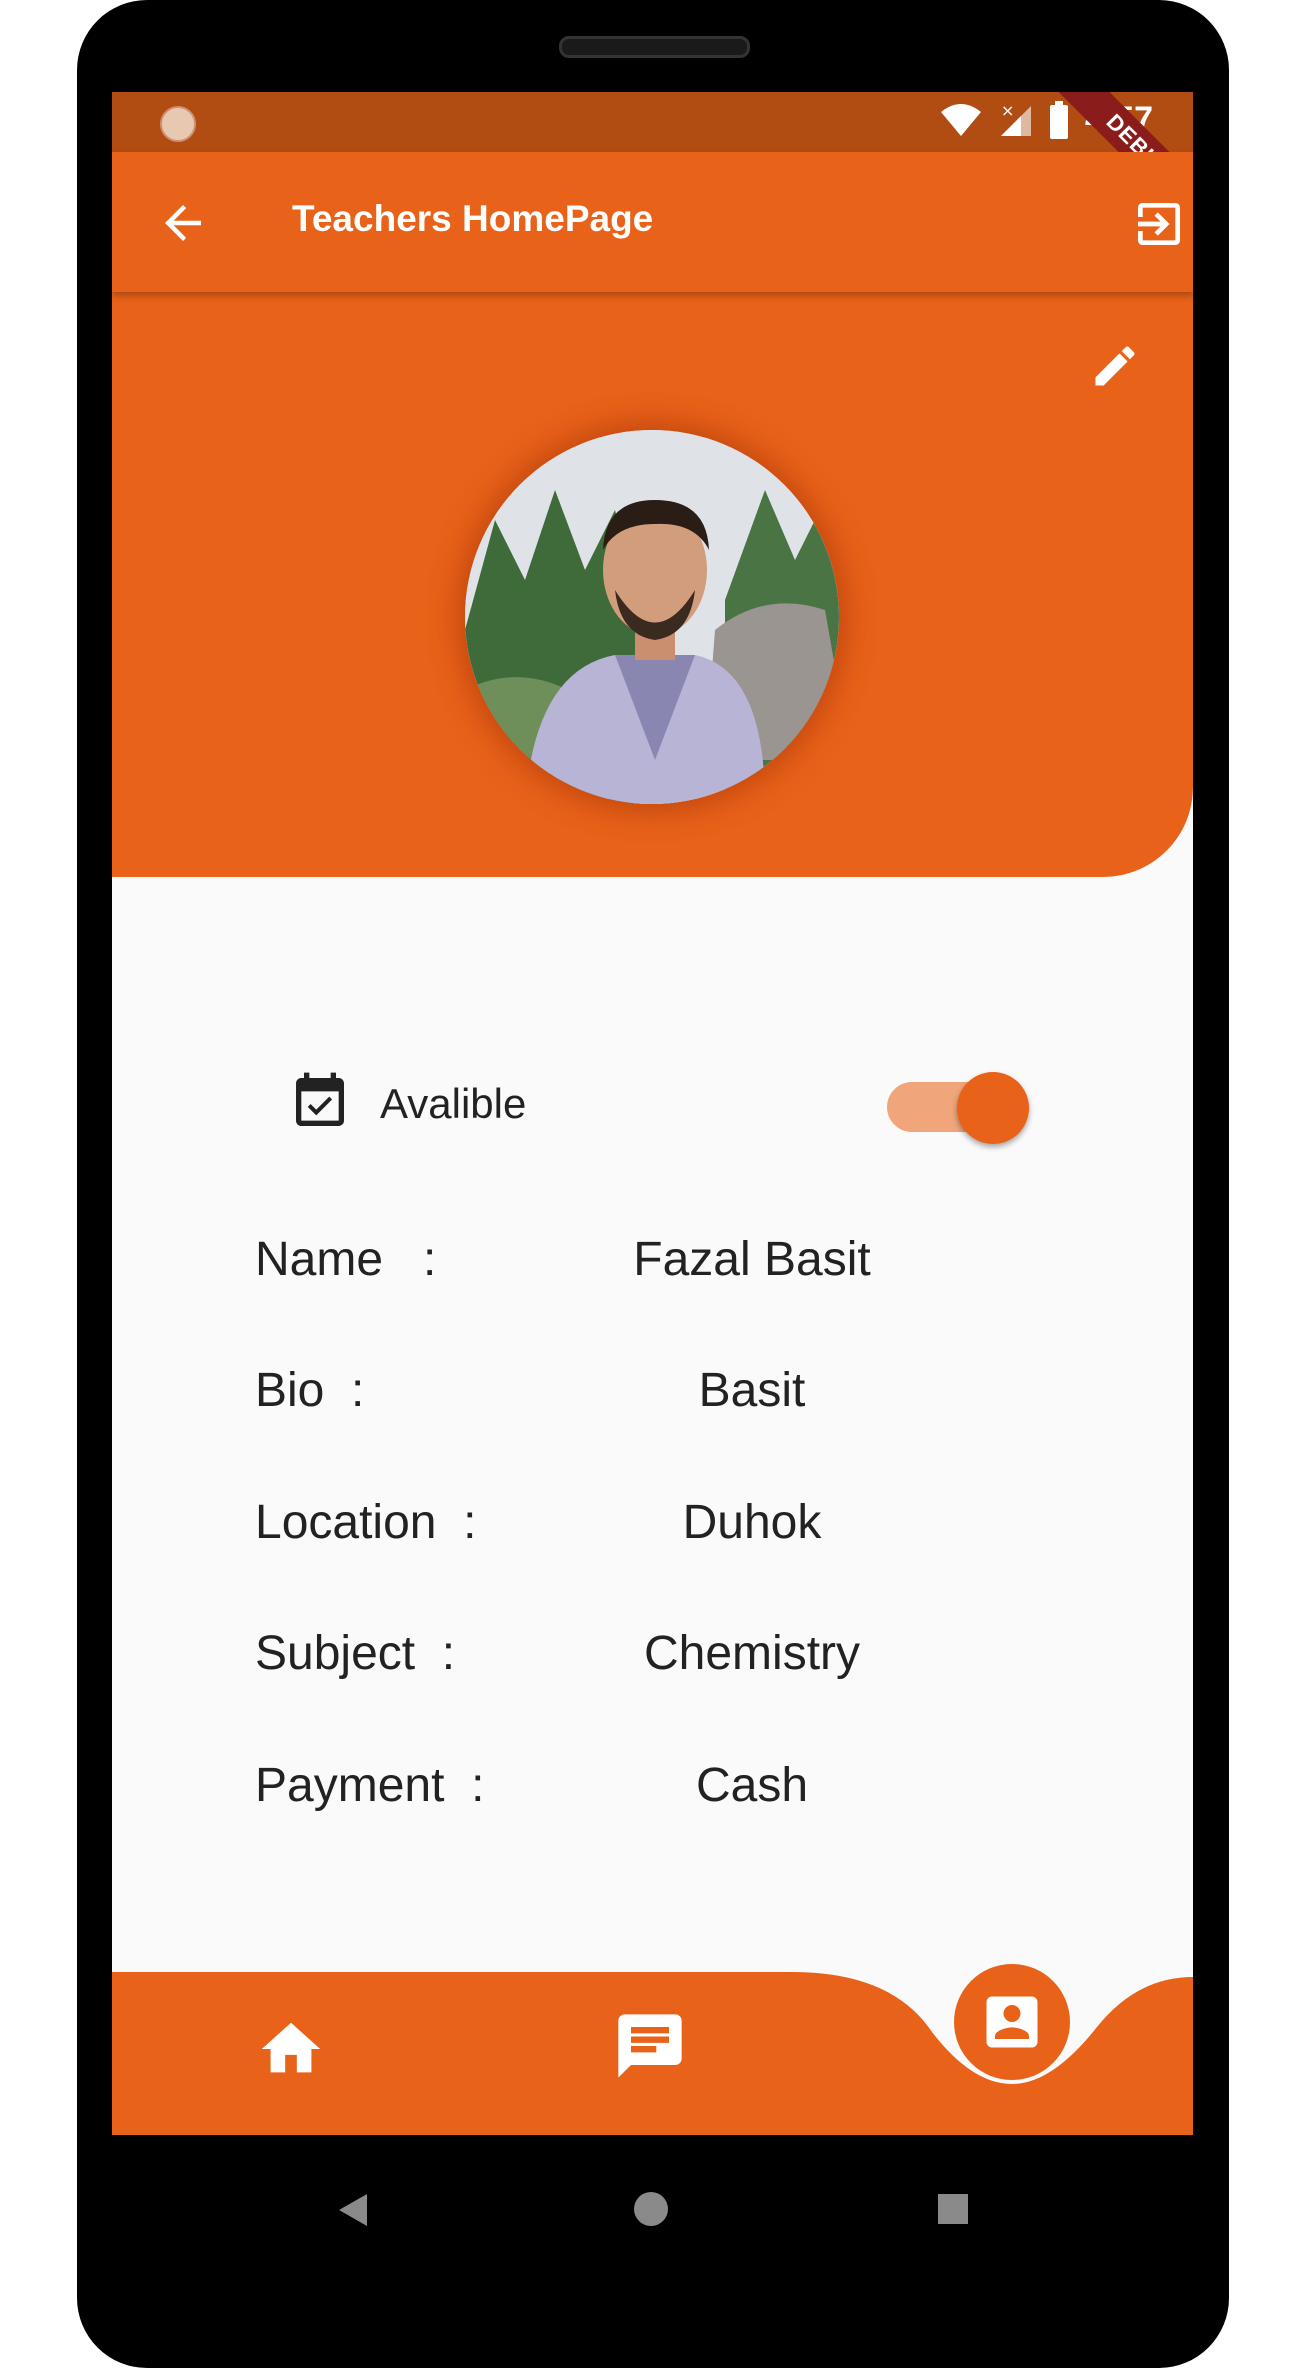 This screenshot has height=2370, width=1305. I want to click on field-value: Chemistry, so click(752, 1653).